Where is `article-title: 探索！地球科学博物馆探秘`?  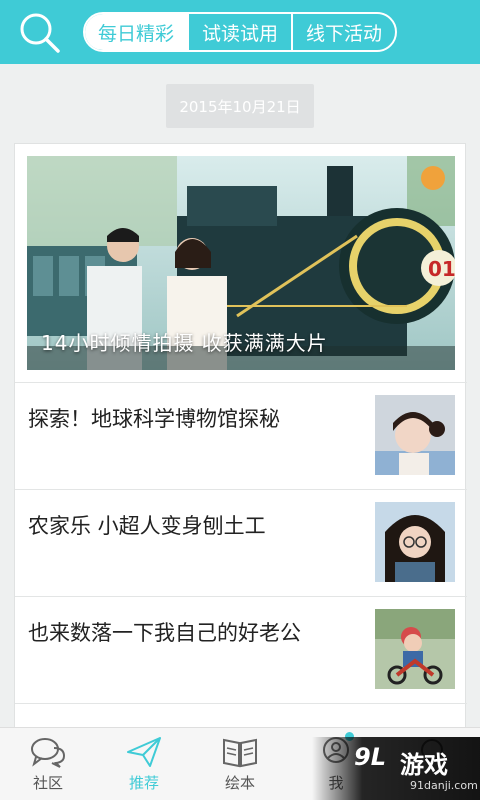 article-title: 探索！地球科学博物馆探秘 is located at coordinates (154, 419).